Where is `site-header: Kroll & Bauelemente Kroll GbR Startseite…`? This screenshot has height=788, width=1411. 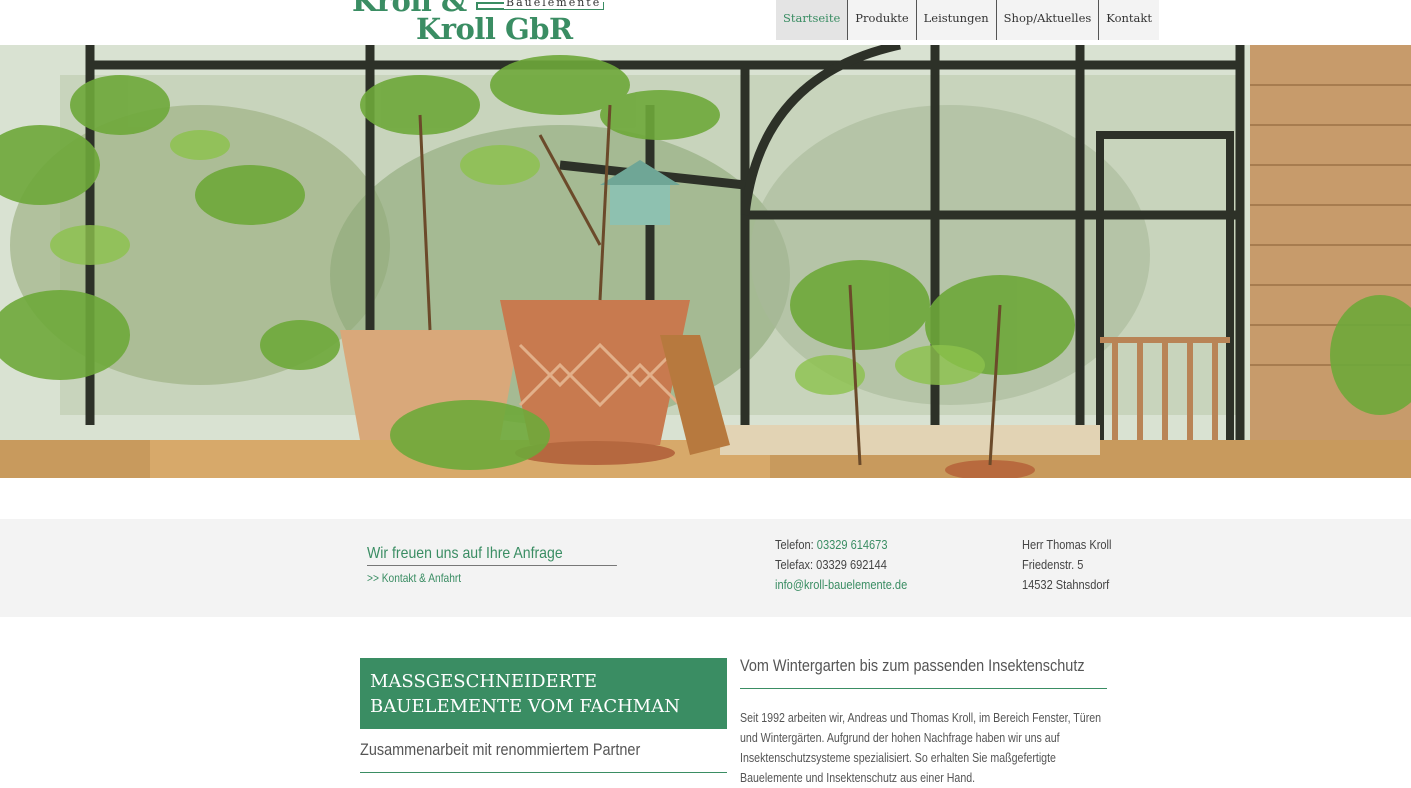
site-header: Kroll & Bauelemente Kroll GbR Startseite… is located at coordinates (705, 22).